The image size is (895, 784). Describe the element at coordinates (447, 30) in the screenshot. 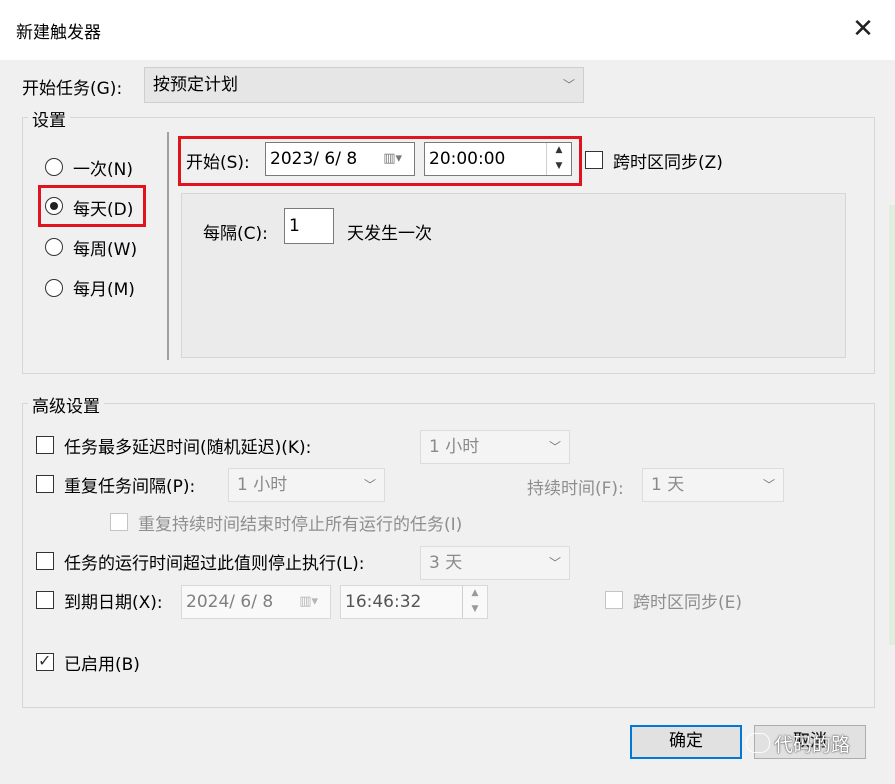

I see `title-bar` at that location.